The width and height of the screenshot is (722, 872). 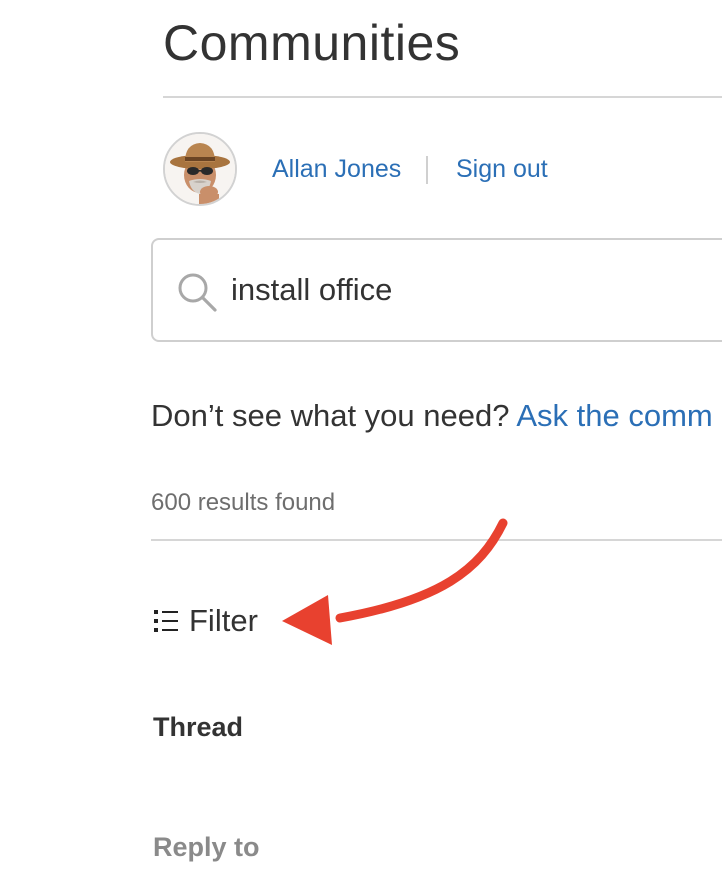 I want to click on list-icon, so click(x=166, y=621).